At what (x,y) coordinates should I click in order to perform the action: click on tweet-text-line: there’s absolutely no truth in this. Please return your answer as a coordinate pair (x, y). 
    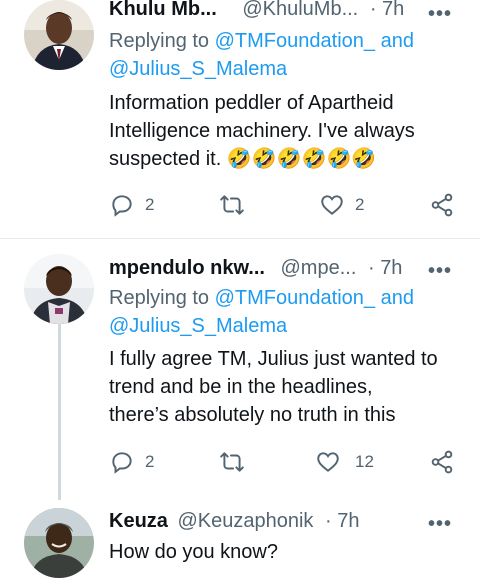
    Looking at the image, I should click on (252, 415).